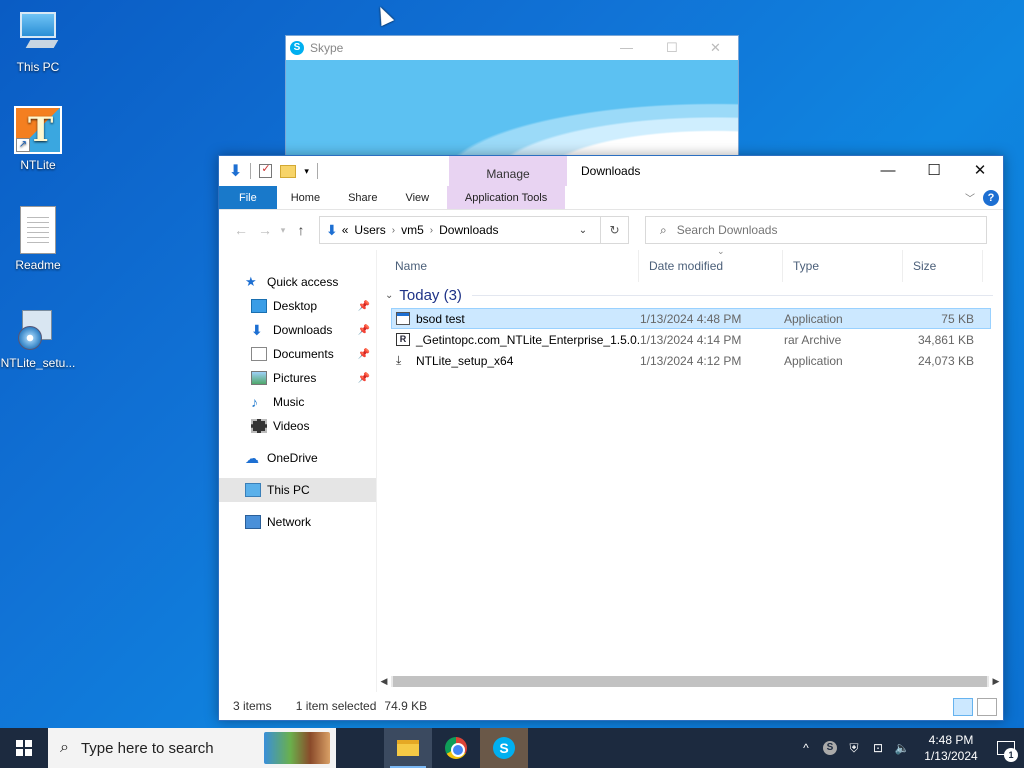 The height and width of the screenshot is (768, 1024). What do you see at coordinates (412, 230) in the screenshot?
I see `breadcrumb-vm5: vm5` at bounding box center [412, 230].